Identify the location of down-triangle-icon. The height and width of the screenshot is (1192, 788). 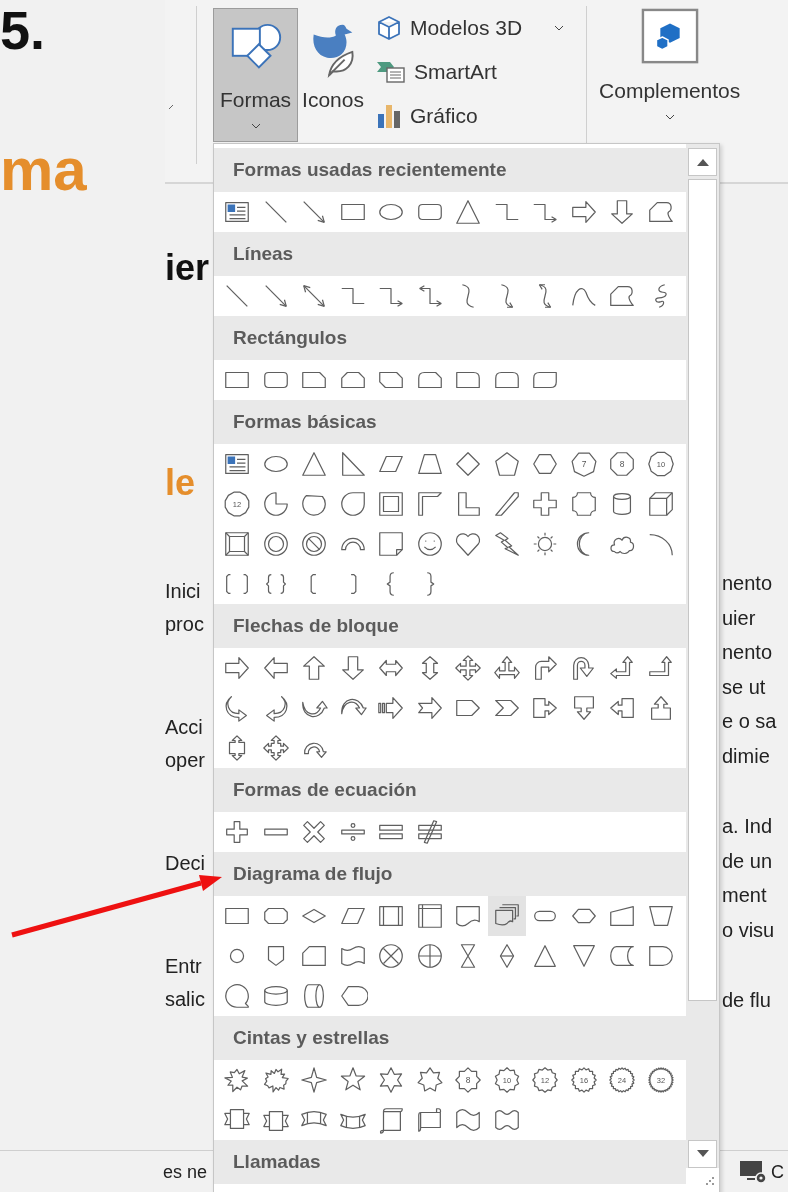
(702, 1154).